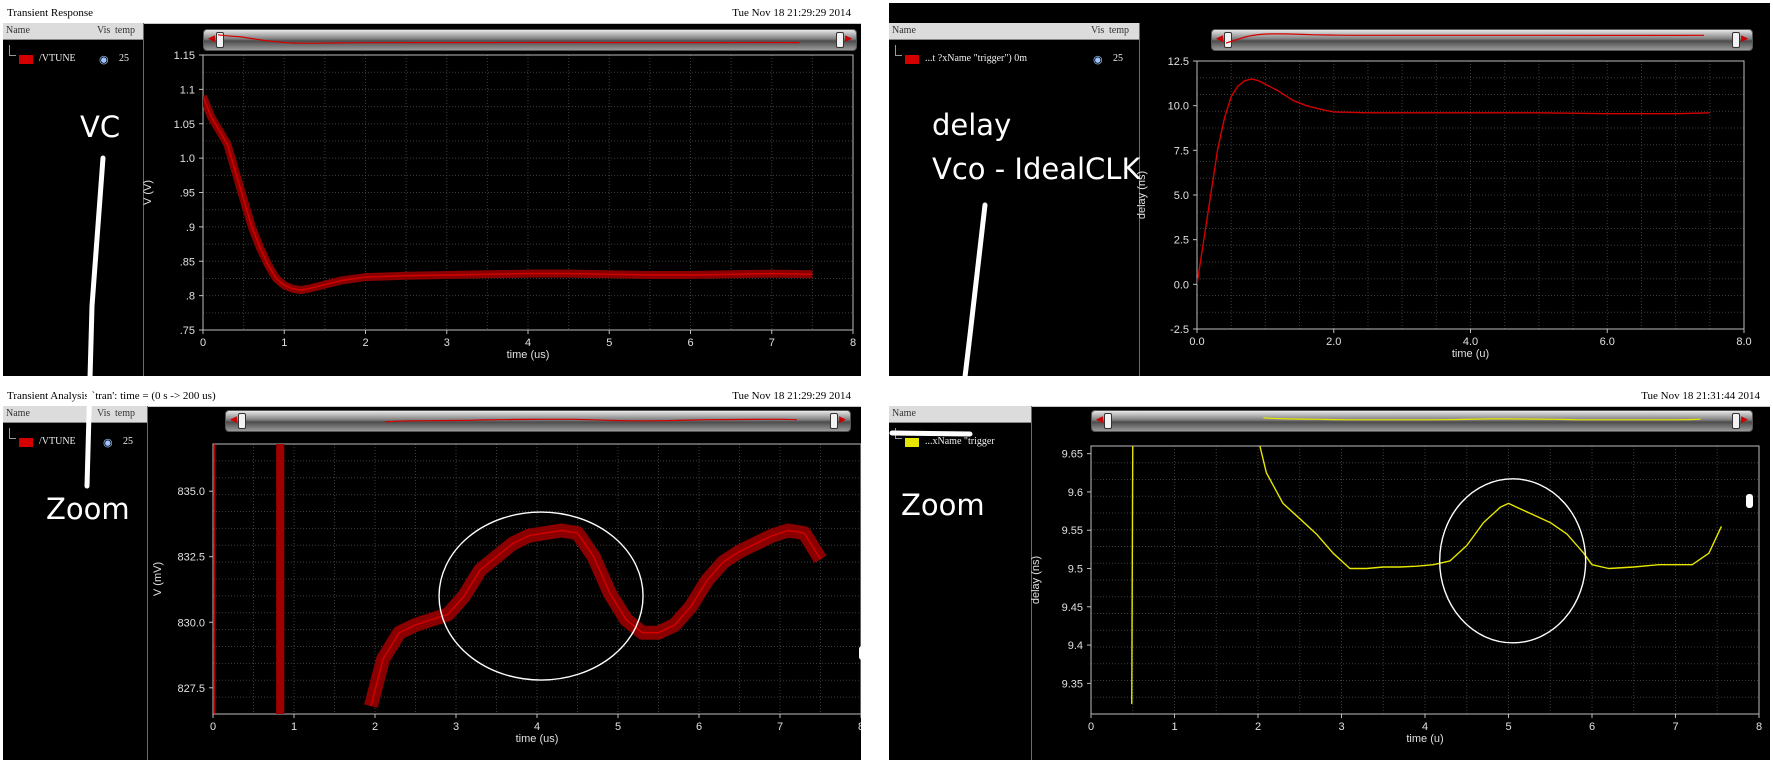 This screenshot has height=763, width=1773. What do you see at coordinates (1072, 608) in the screenshot?
I see `y-tick-label: 9.45` at bounding box center [1072, 608].